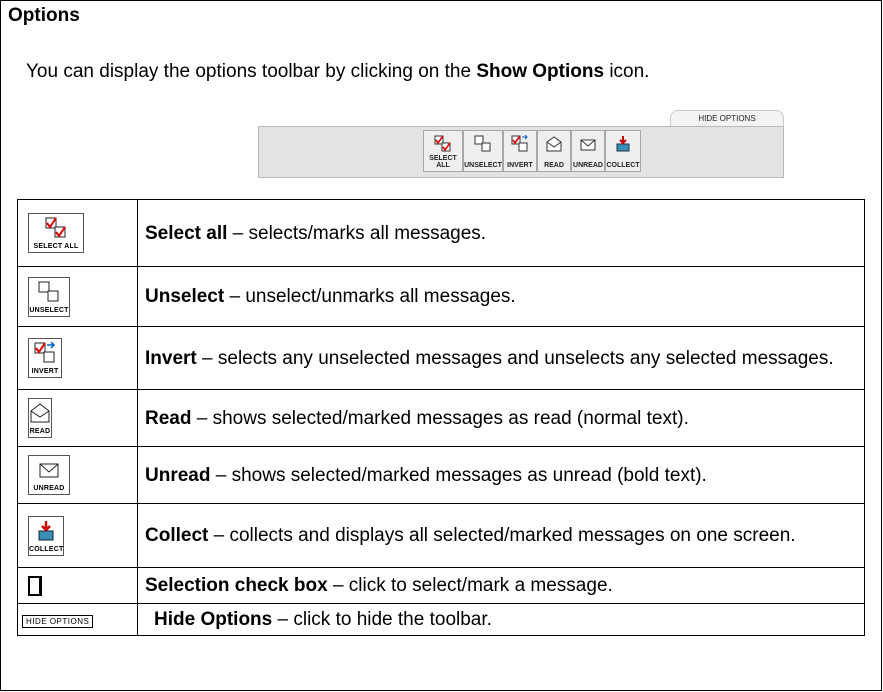 The image size is (883, 692). I want to click on toolbar-unselect-label: UNSELECT, so click(483, 165).